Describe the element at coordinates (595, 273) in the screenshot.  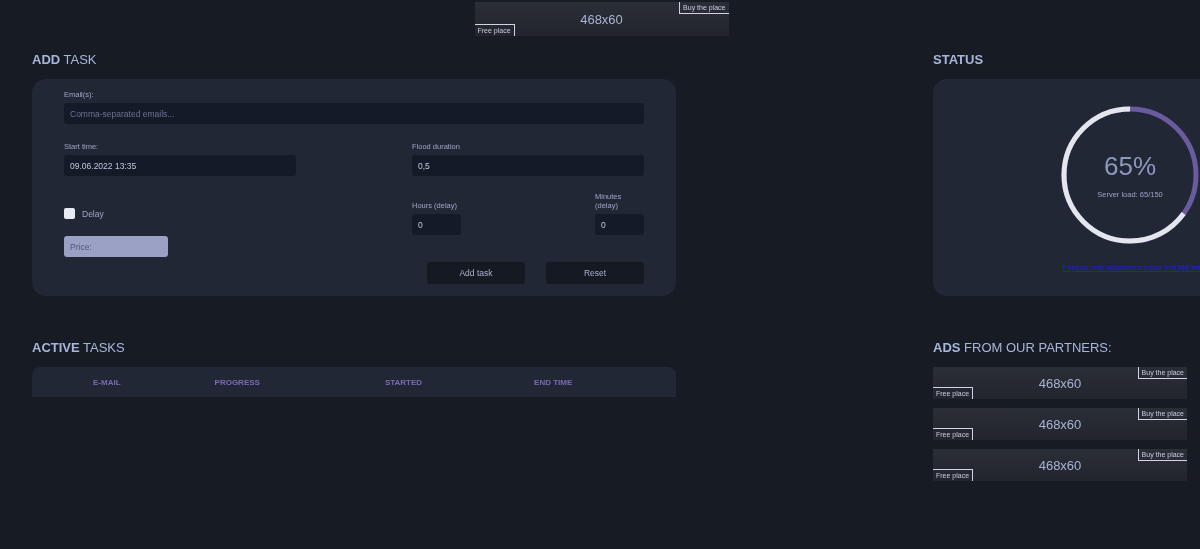
I see `form-button: Reset` at that location.